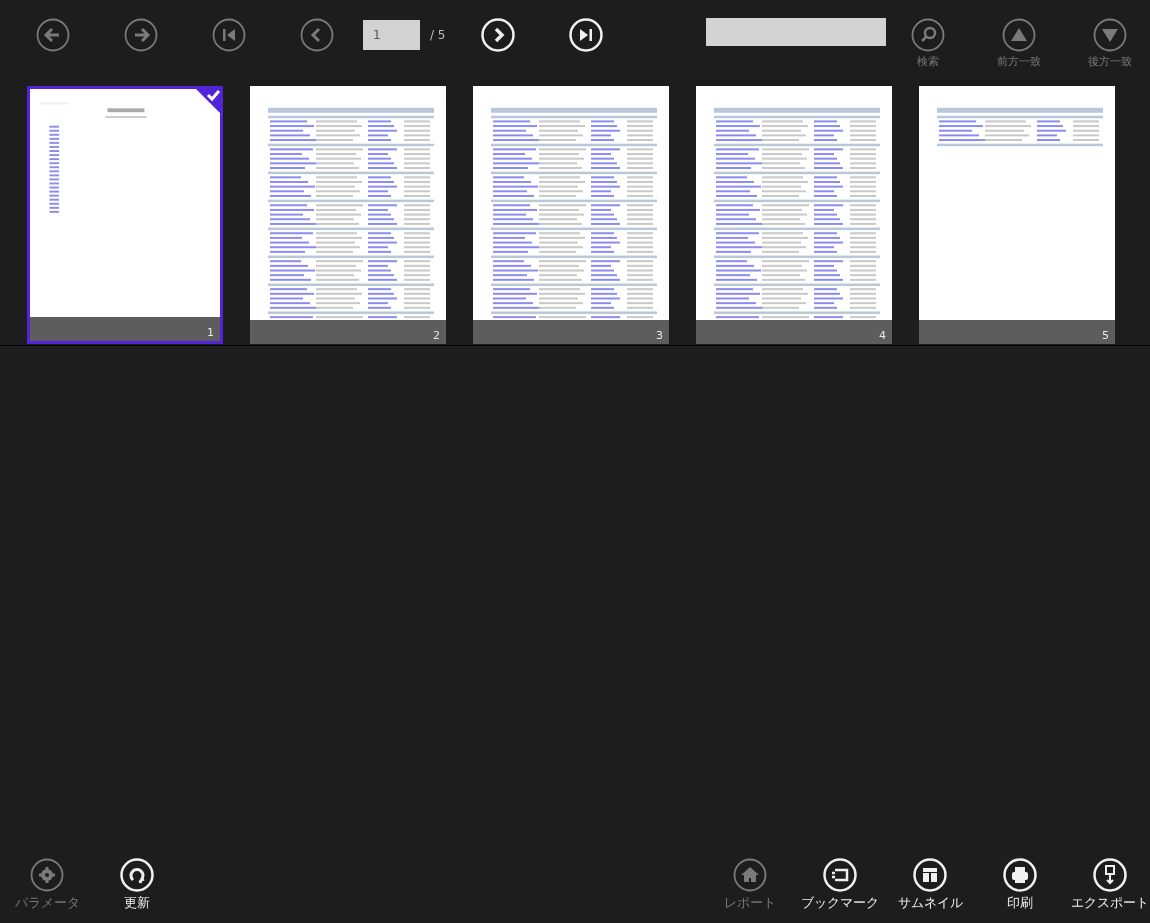 Image resolution: width=1150 pixels, height=923 pixels. Describe the element at coordinates (840, 875) in the screenshot. I see `bookmark-icon` at that location.